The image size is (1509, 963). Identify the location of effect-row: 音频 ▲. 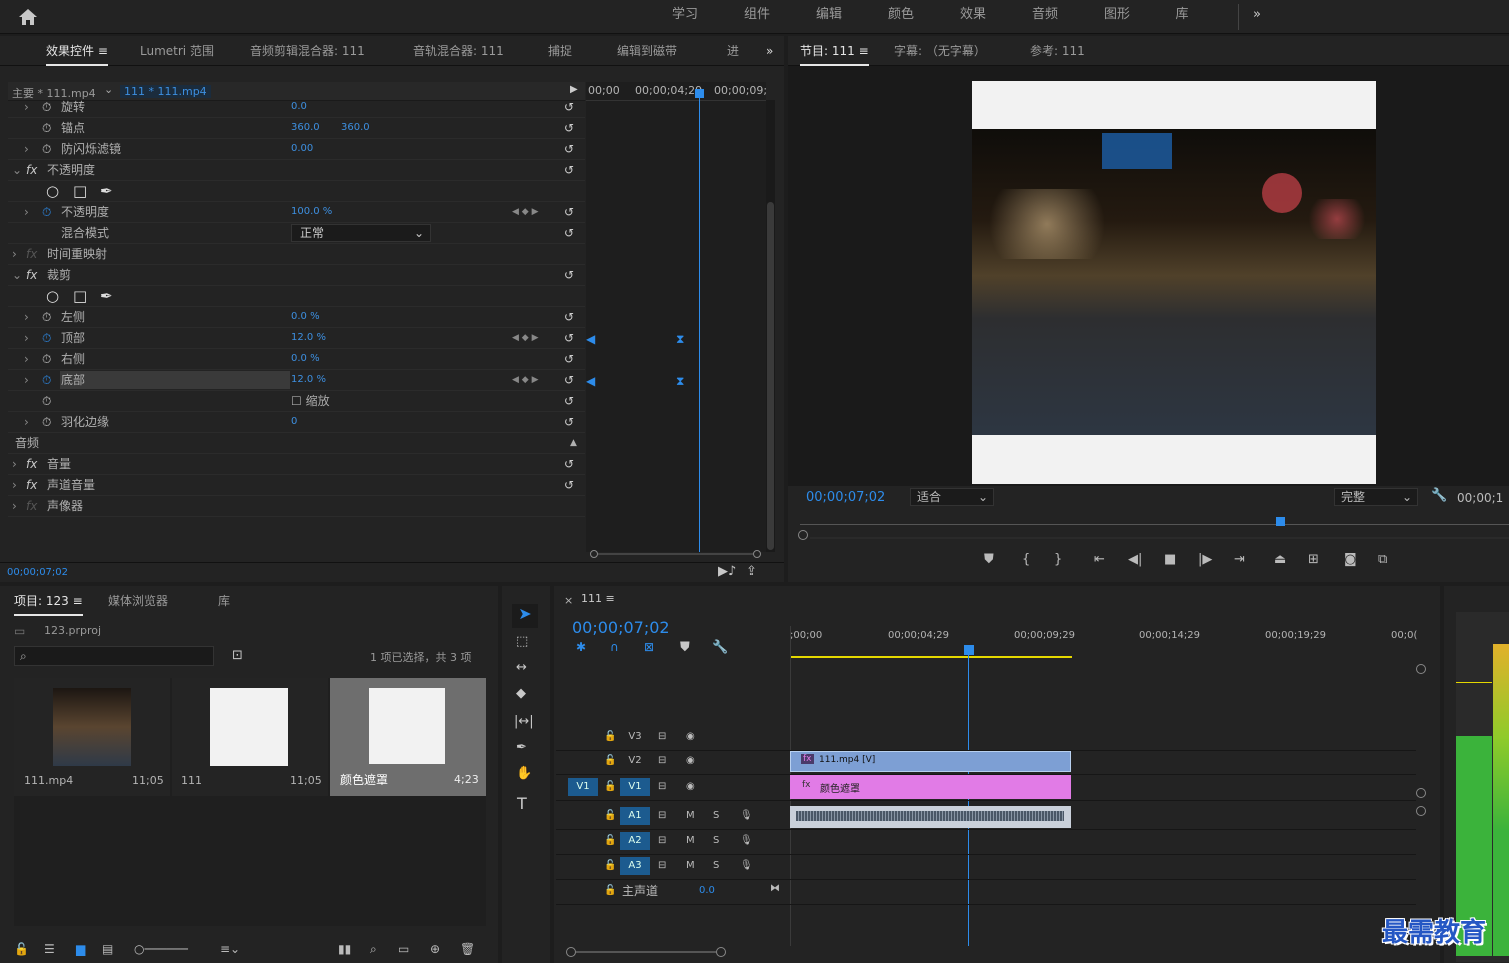
(296, 443).